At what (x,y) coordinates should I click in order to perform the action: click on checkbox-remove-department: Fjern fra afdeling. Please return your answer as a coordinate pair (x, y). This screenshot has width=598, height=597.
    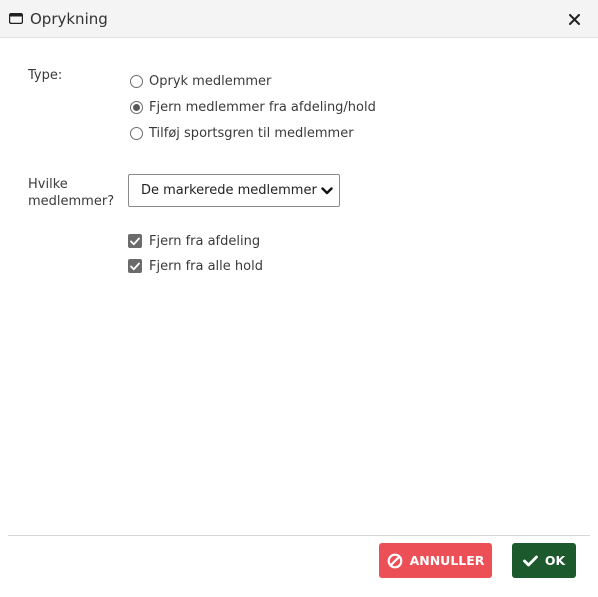
    Looking at the image, I should click on (194, 241).